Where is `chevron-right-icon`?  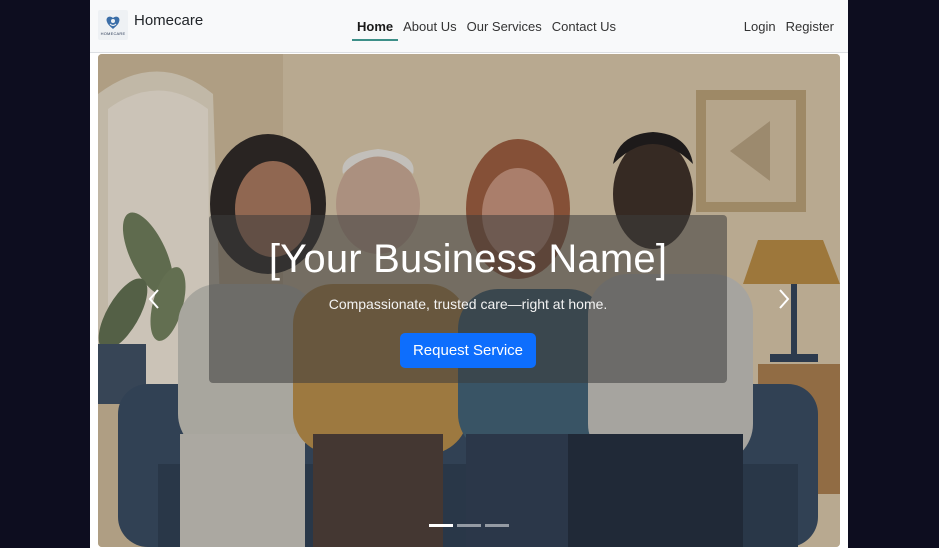
chevron-right-icon is located at coordinates (784, 299).